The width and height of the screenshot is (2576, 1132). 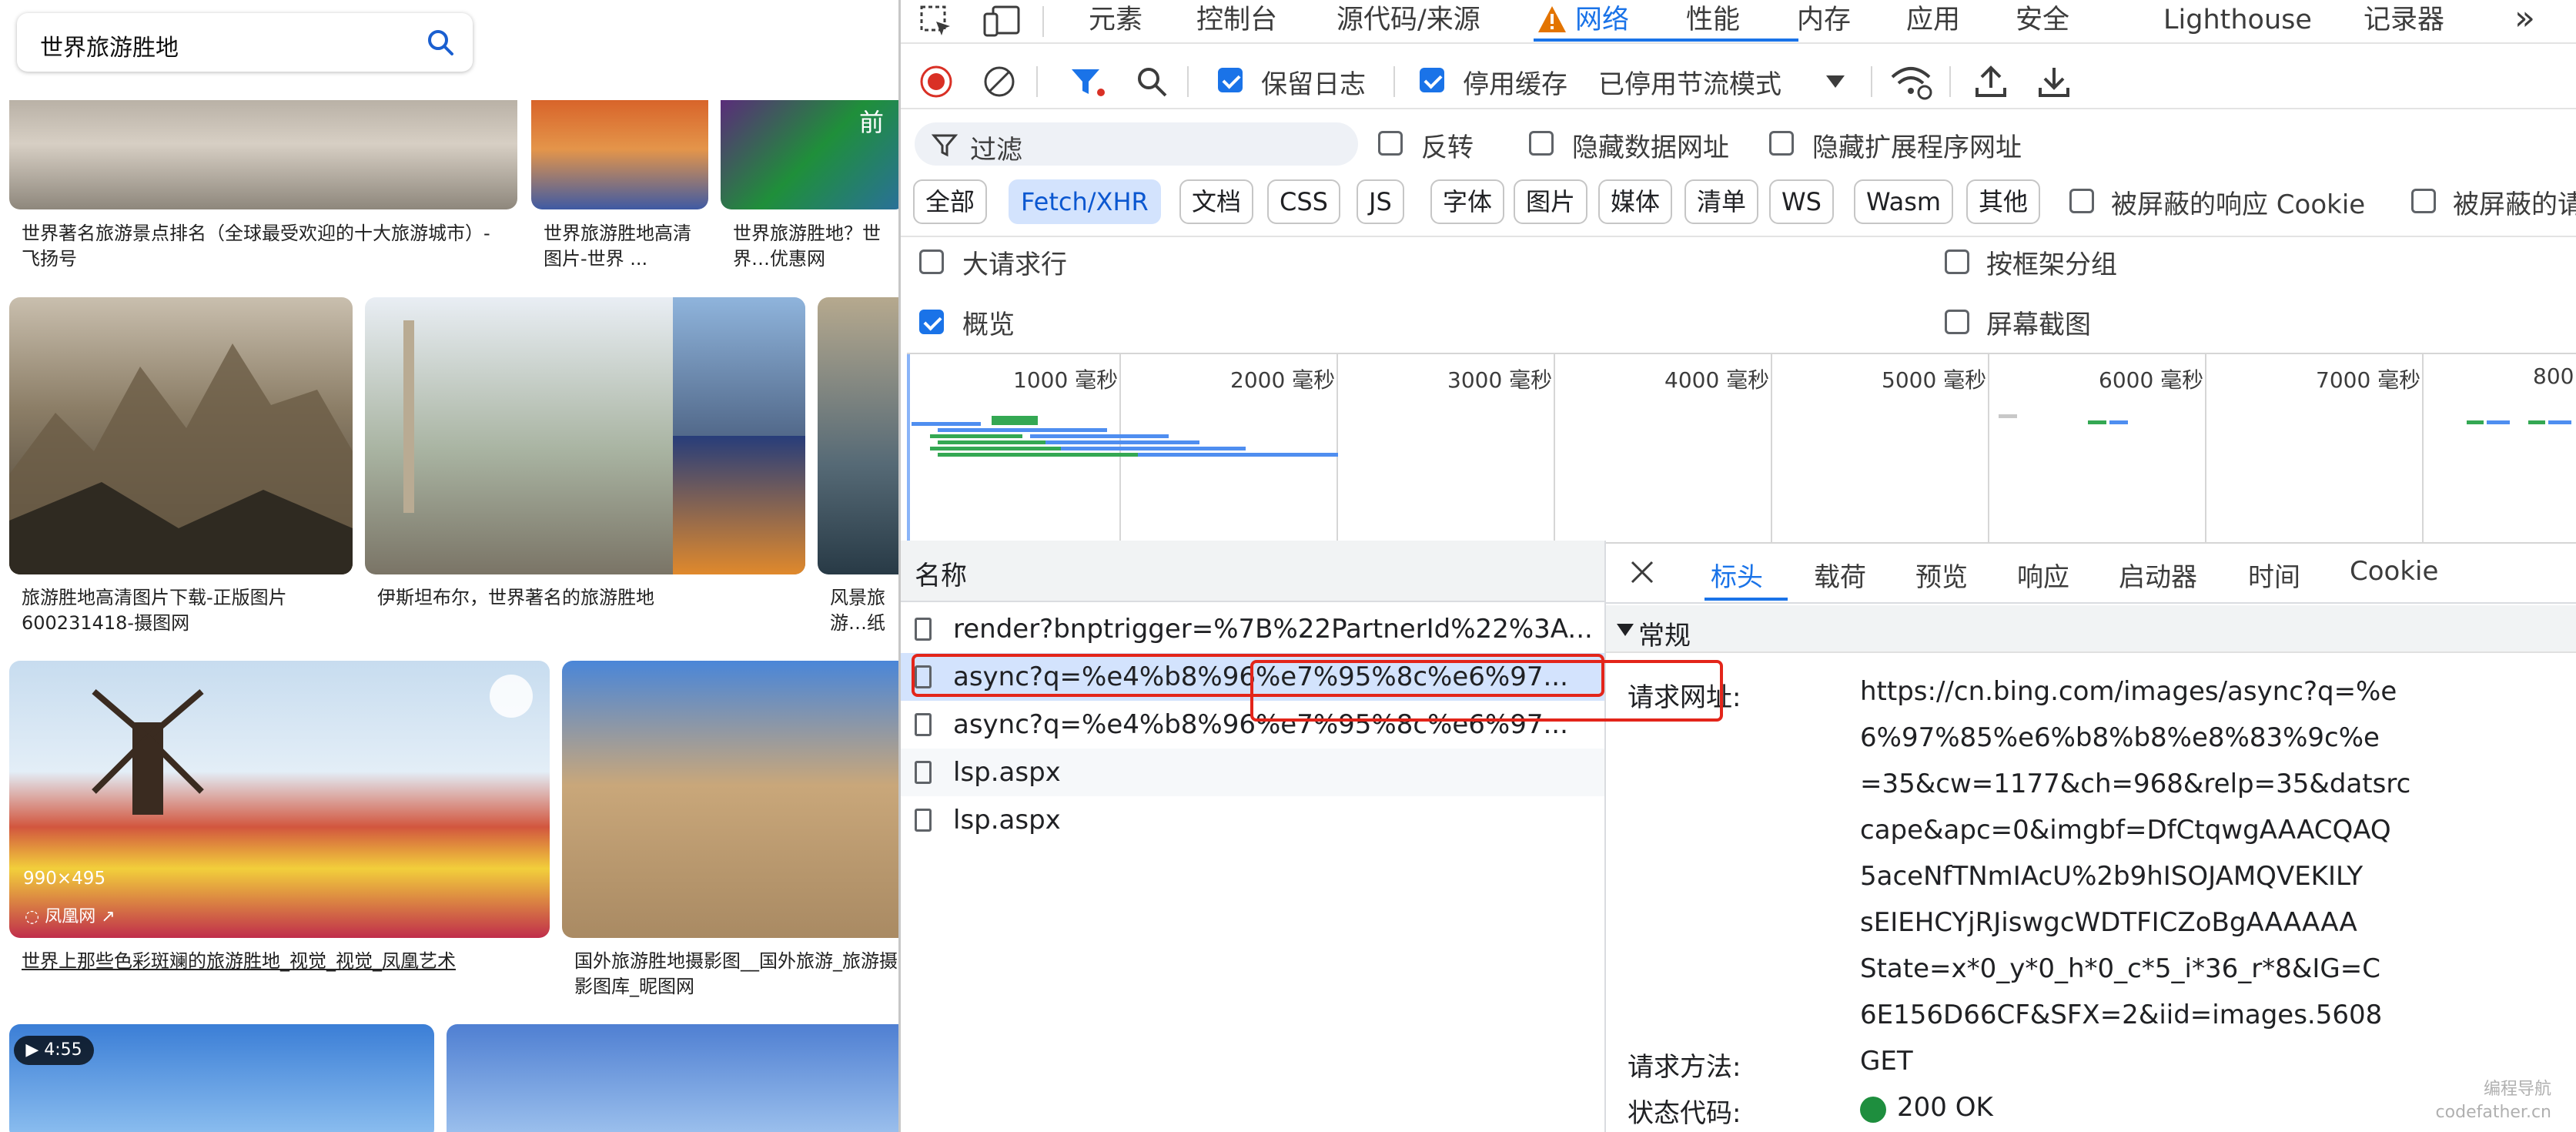 What do you see at coordinates (2128, 691) in the screenshot?
I see `request-url-value: https://cn.bing.com/images/async?q=%e` at bounding box center [2128, 691].